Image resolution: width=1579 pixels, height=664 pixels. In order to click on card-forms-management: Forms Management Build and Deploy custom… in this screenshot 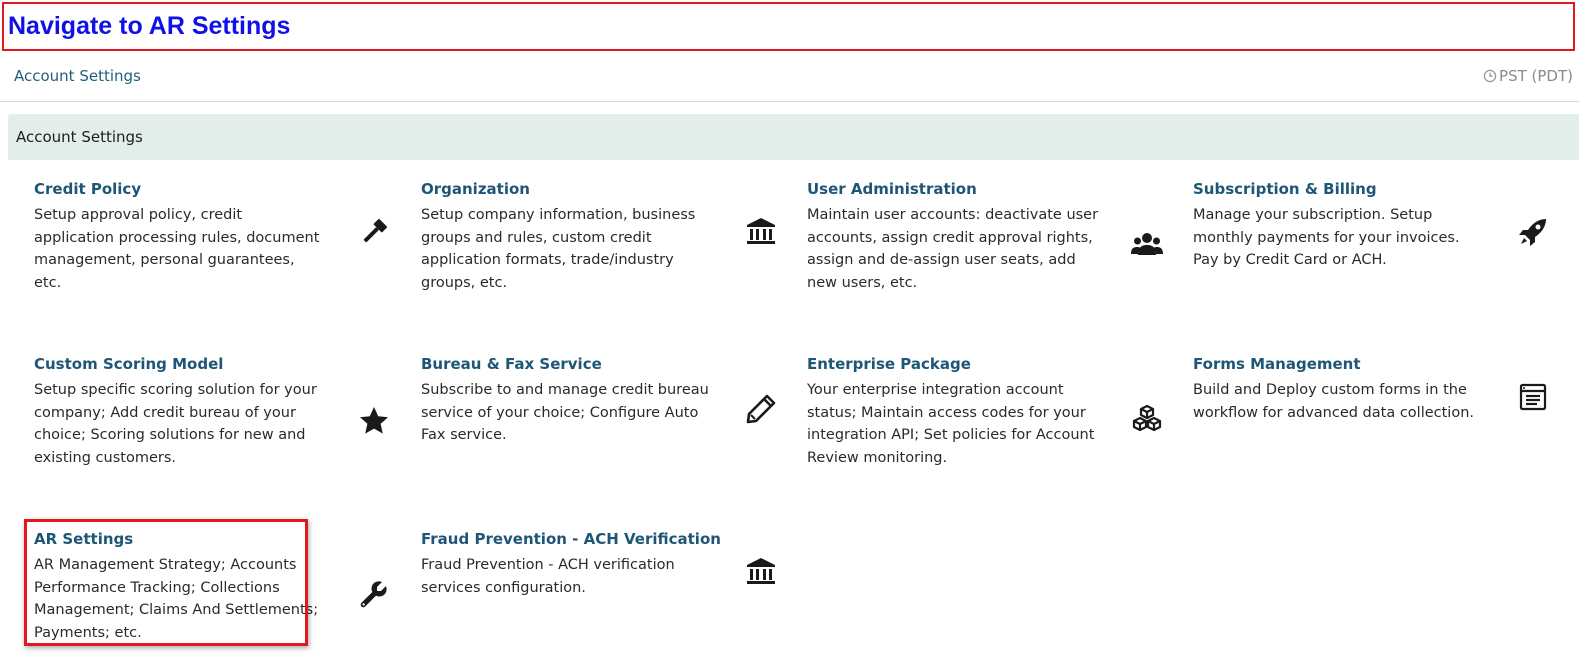, I will do `click(1378, 389)`.